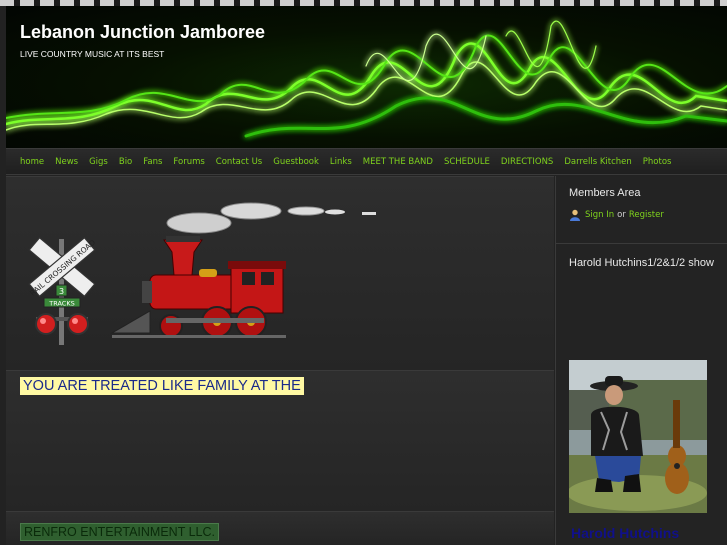 The height and width of the screenshot is (545, 727). I want to click on nav-fans: Fans, so click(152, 162).